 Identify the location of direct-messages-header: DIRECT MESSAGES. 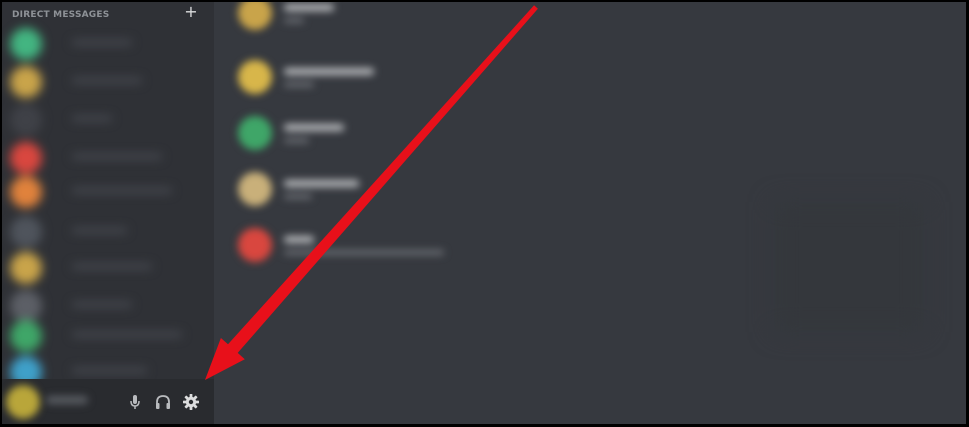
(61, 15).